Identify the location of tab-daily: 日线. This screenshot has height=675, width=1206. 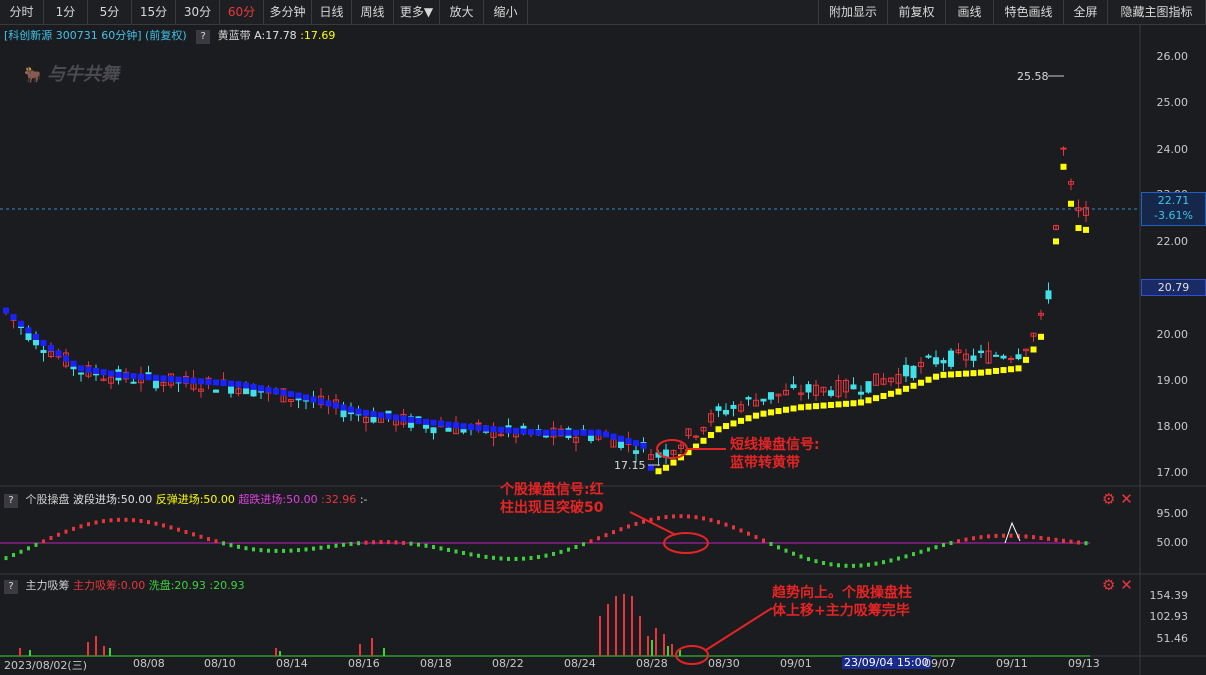
(332, 12).